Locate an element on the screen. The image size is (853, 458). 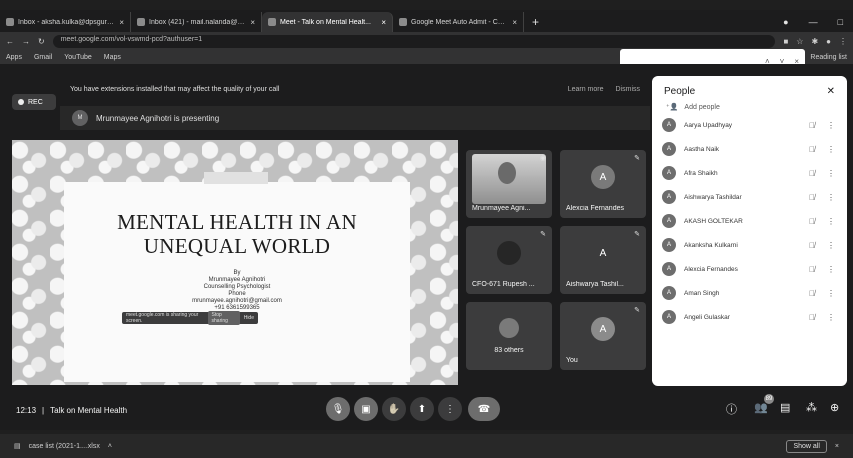
present-button: ⬆ is located at coordinates (422, 409).